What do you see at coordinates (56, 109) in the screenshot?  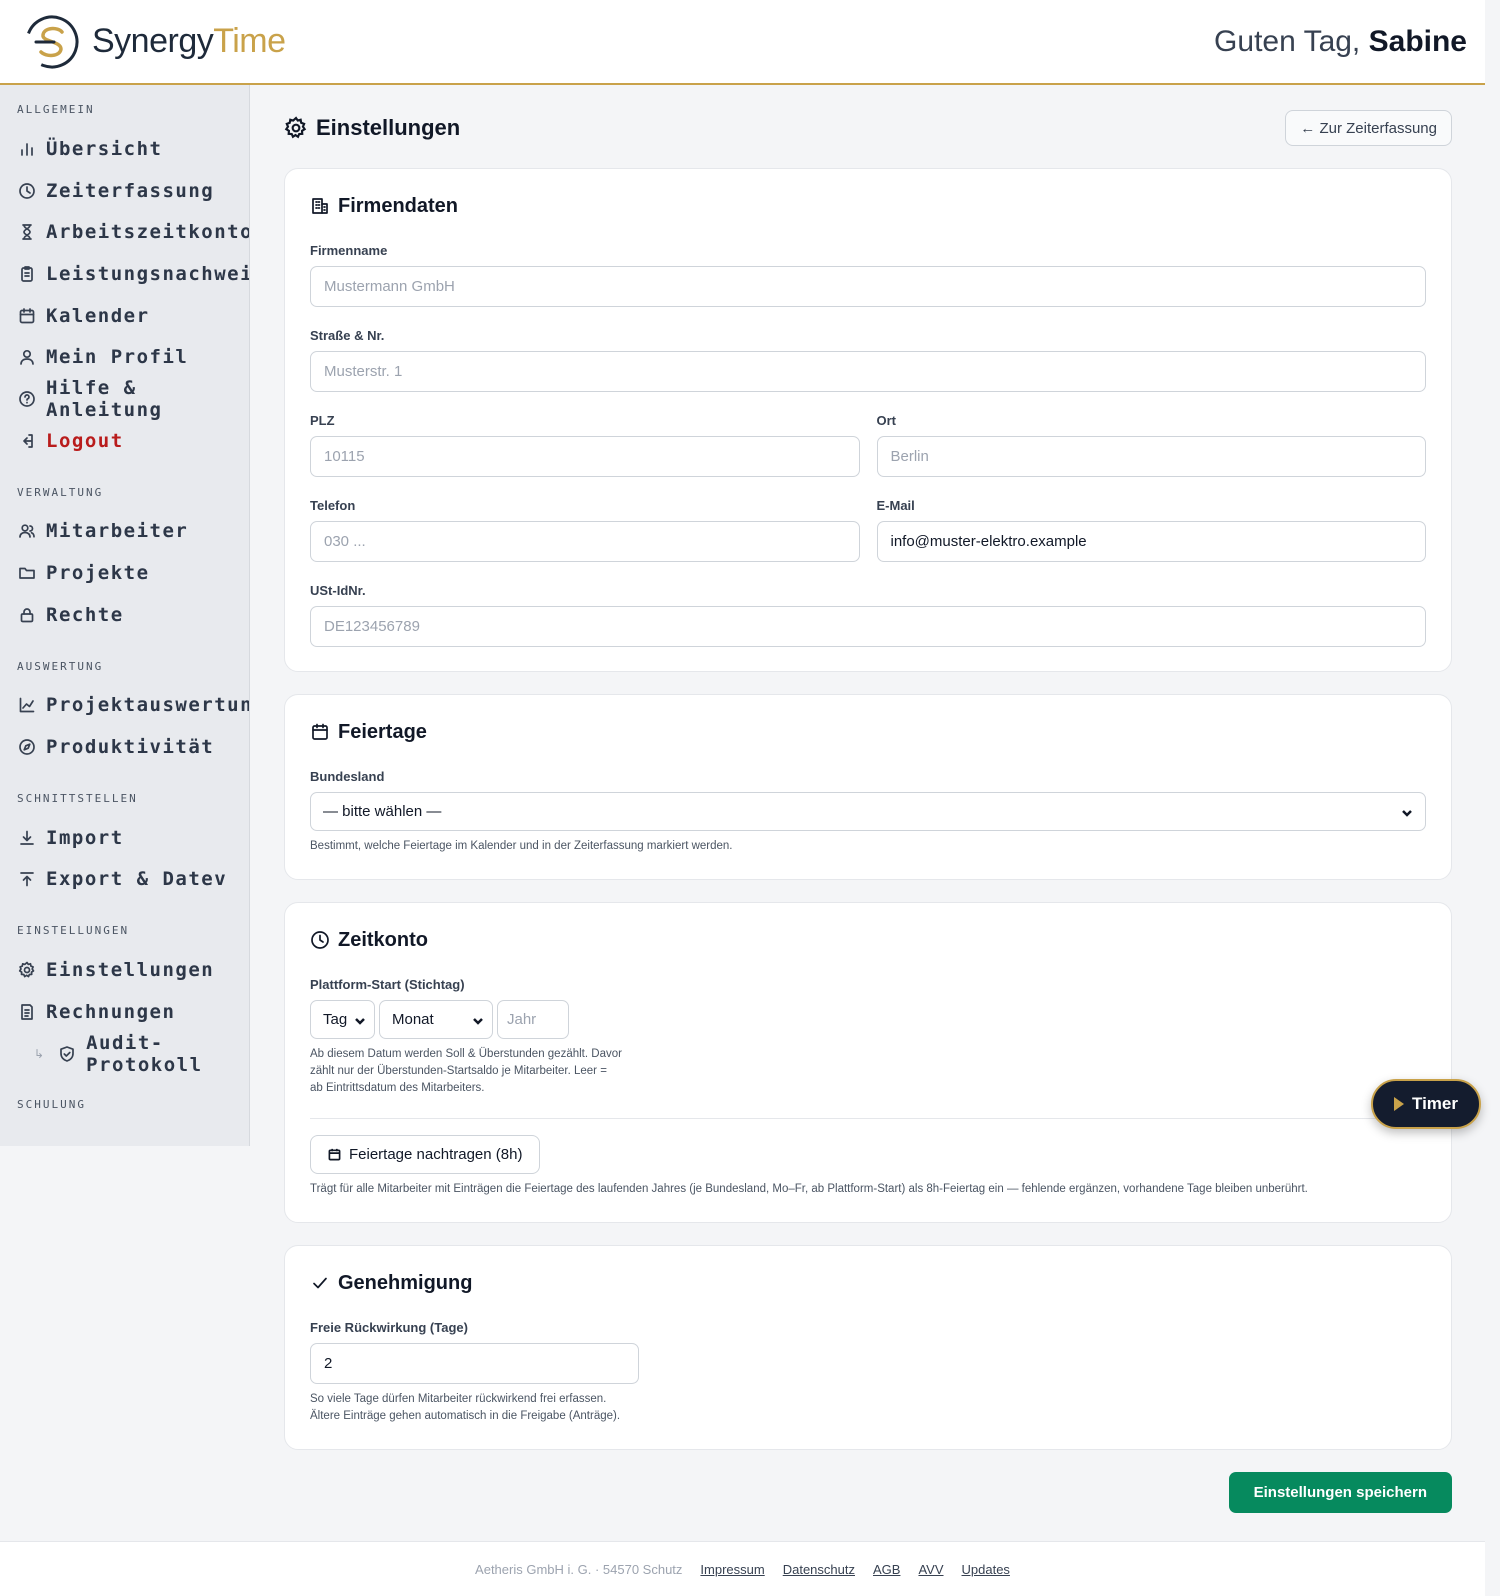 I see `section-title: ALLGEMEIN` at bounding box center [56, 109].